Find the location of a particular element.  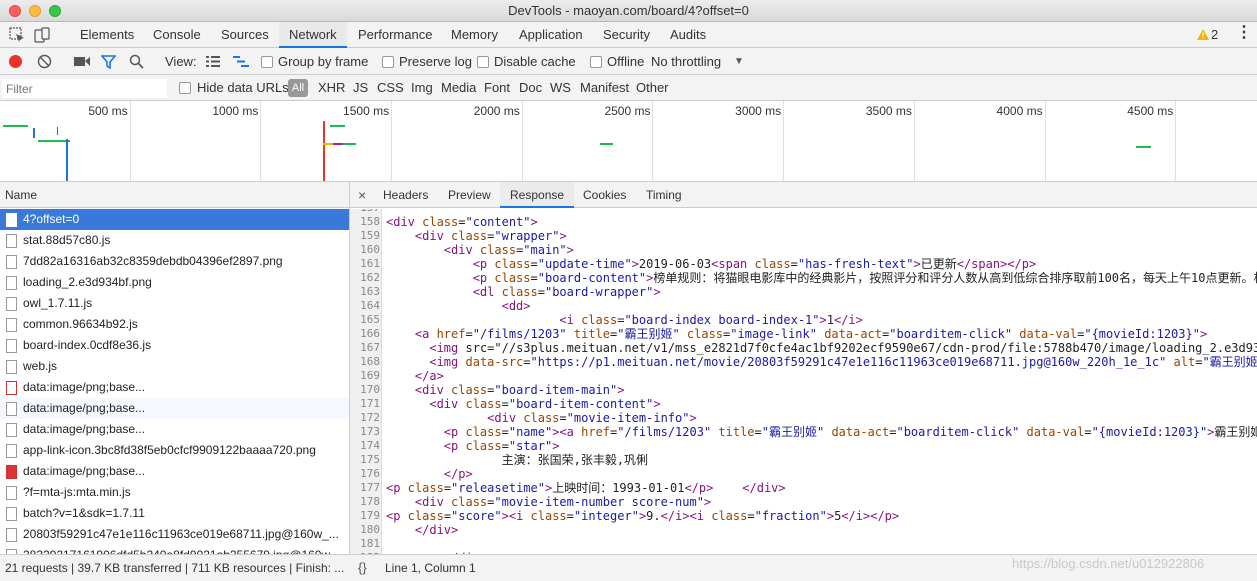

line-number: 159 is located at coordinates (370, 235).